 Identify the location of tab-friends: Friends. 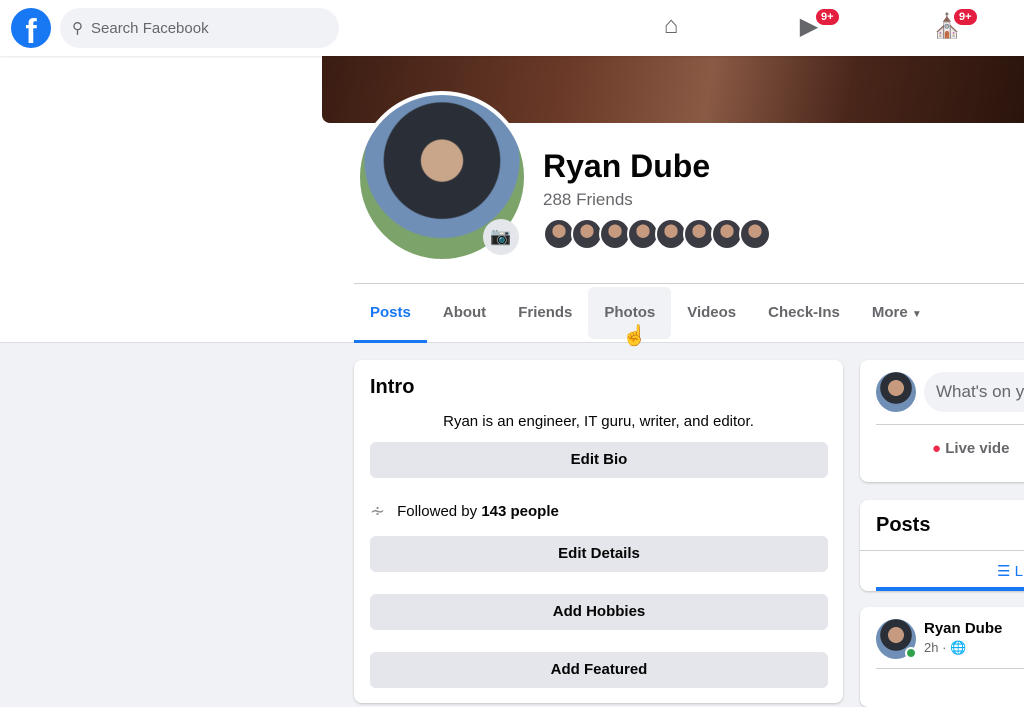
(545, 313).